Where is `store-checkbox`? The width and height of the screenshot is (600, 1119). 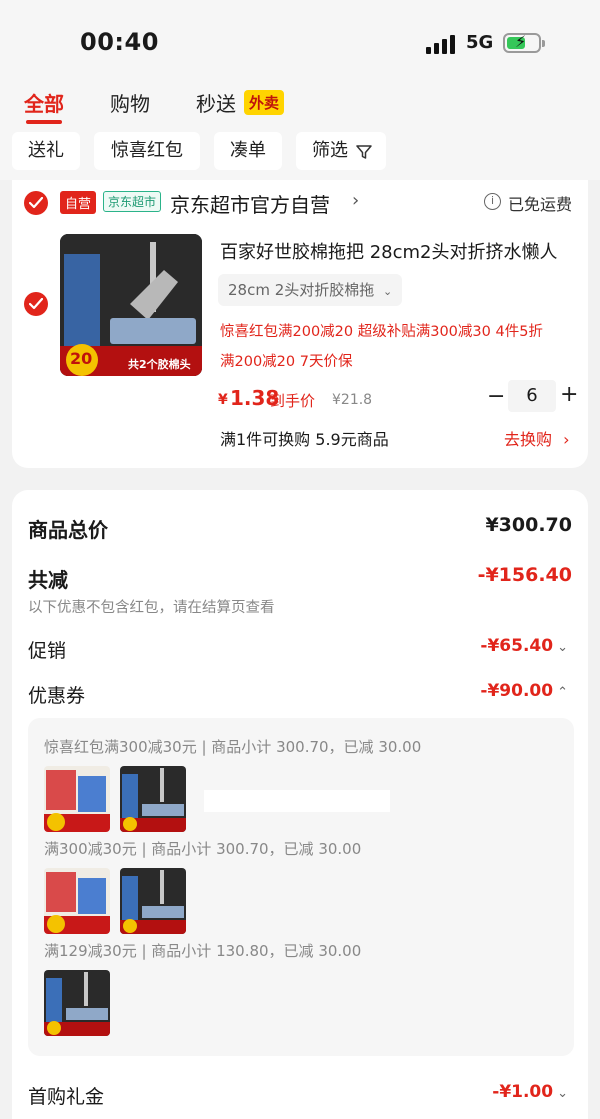 store-checkbox is located at coordinates (36, 203).